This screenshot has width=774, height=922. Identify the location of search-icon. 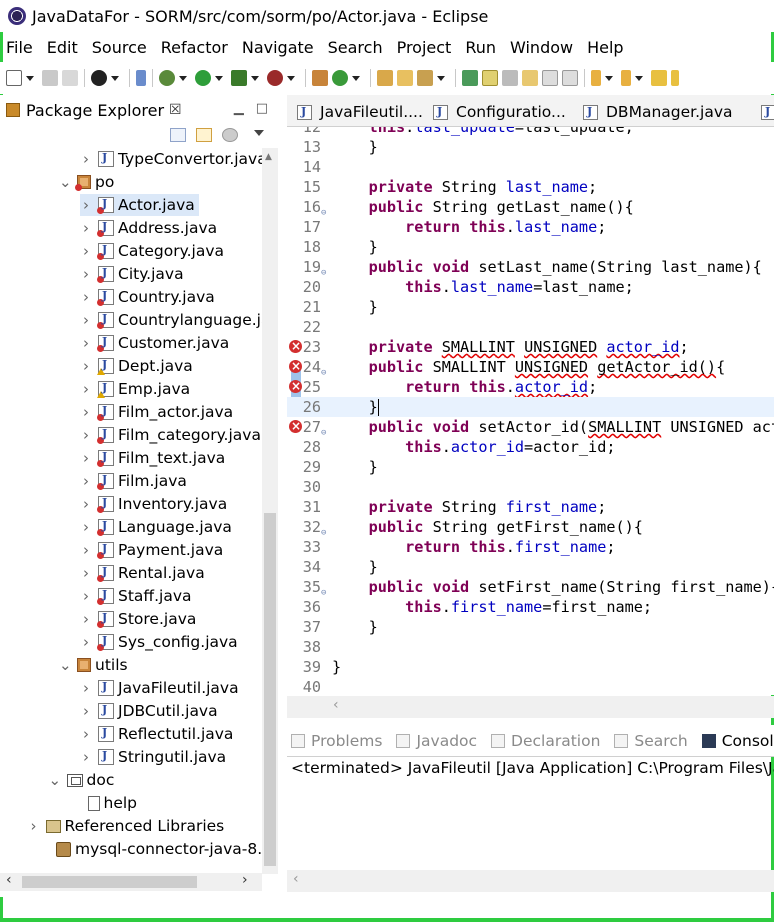
(425, 78).